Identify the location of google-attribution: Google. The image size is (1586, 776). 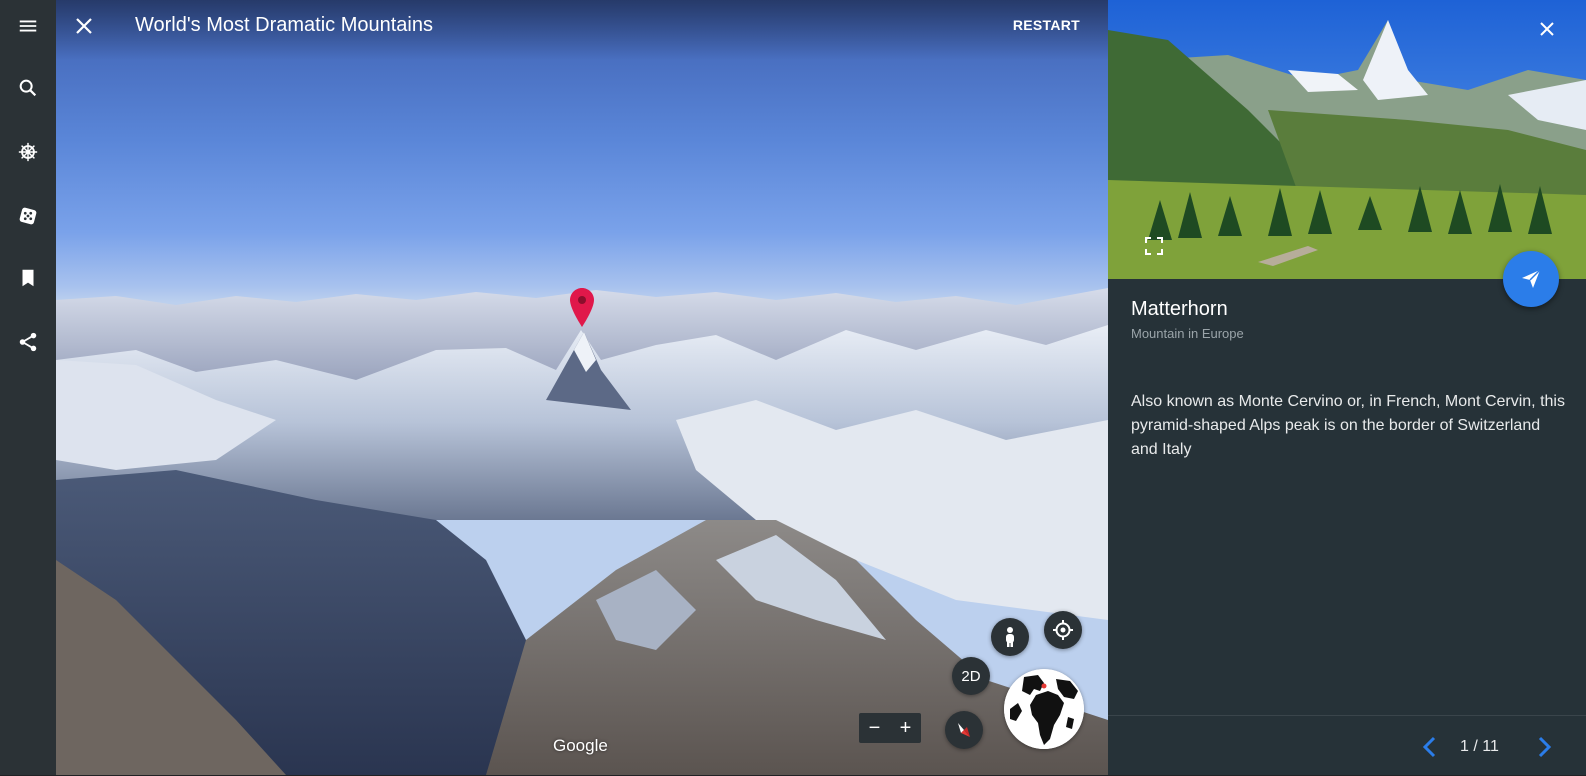
(580, 745).